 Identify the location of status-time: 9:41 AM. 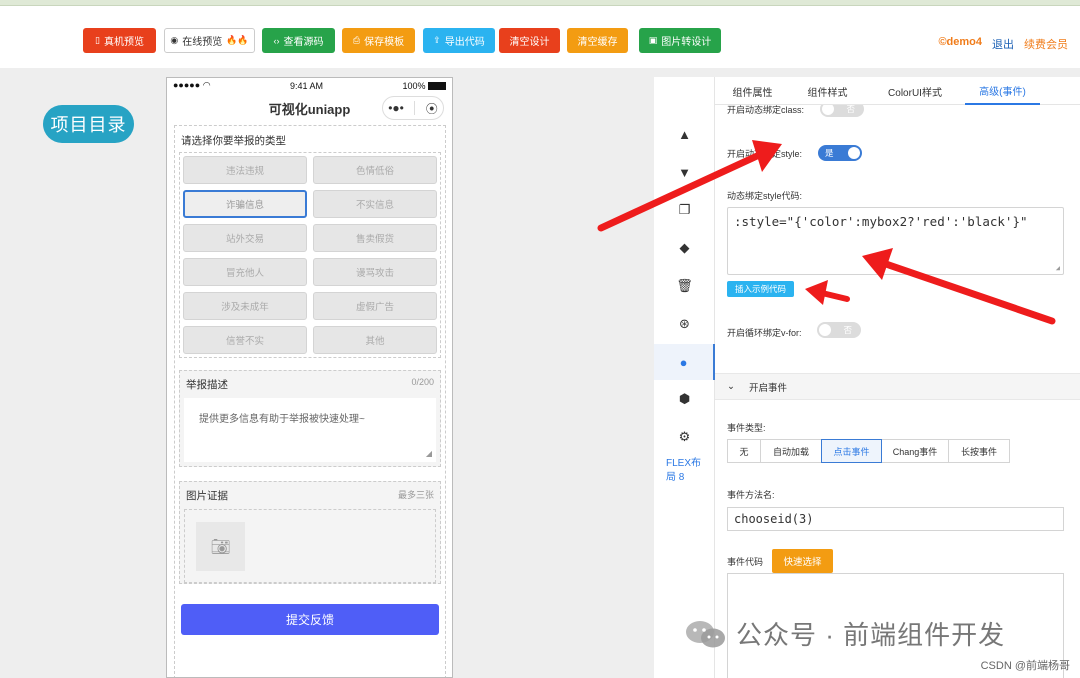
(306, 85).